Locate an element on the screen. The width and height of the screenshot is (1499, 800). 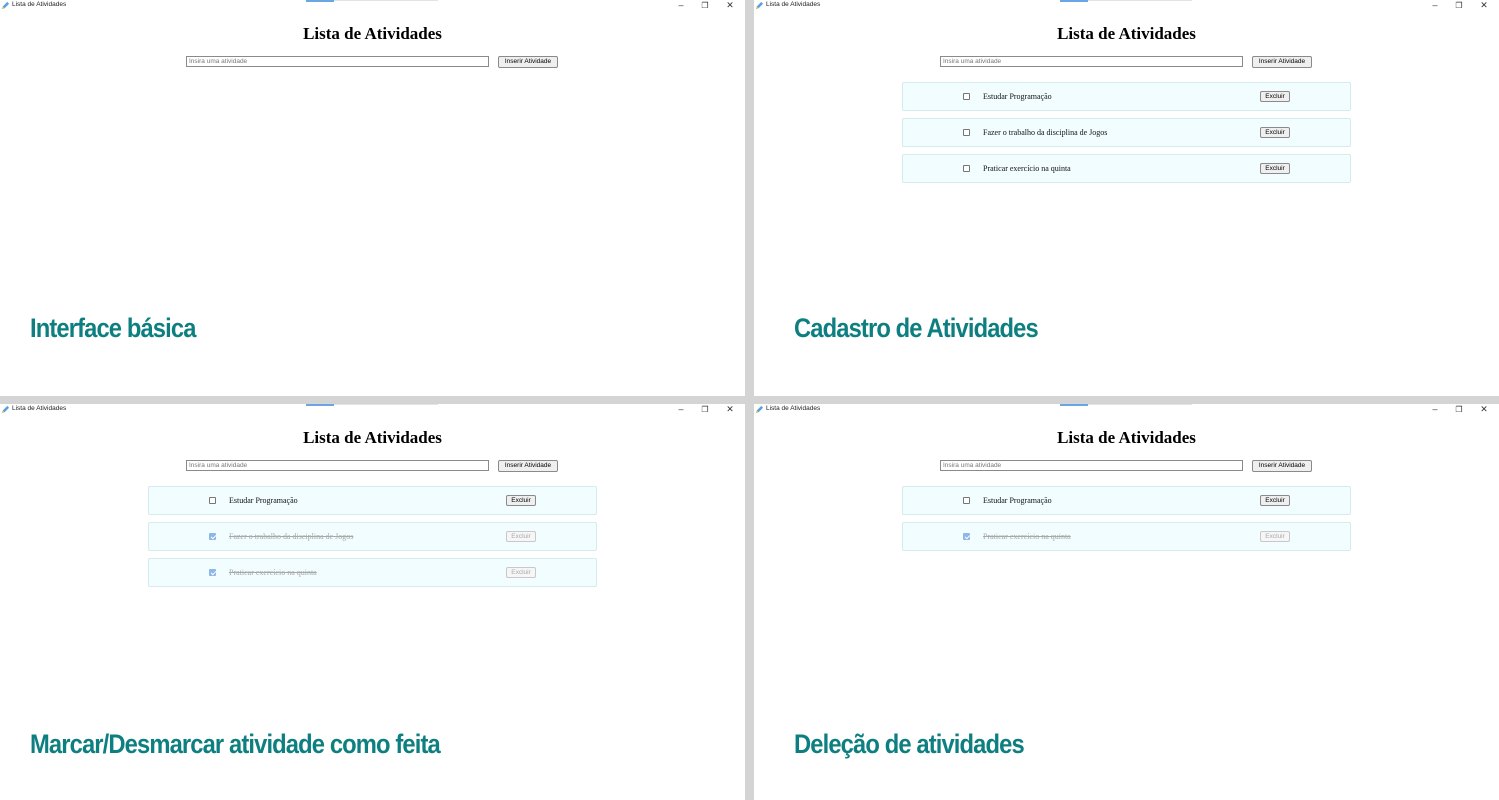
caption: Cadastro de Atividades is located at coordinates (916, 328).